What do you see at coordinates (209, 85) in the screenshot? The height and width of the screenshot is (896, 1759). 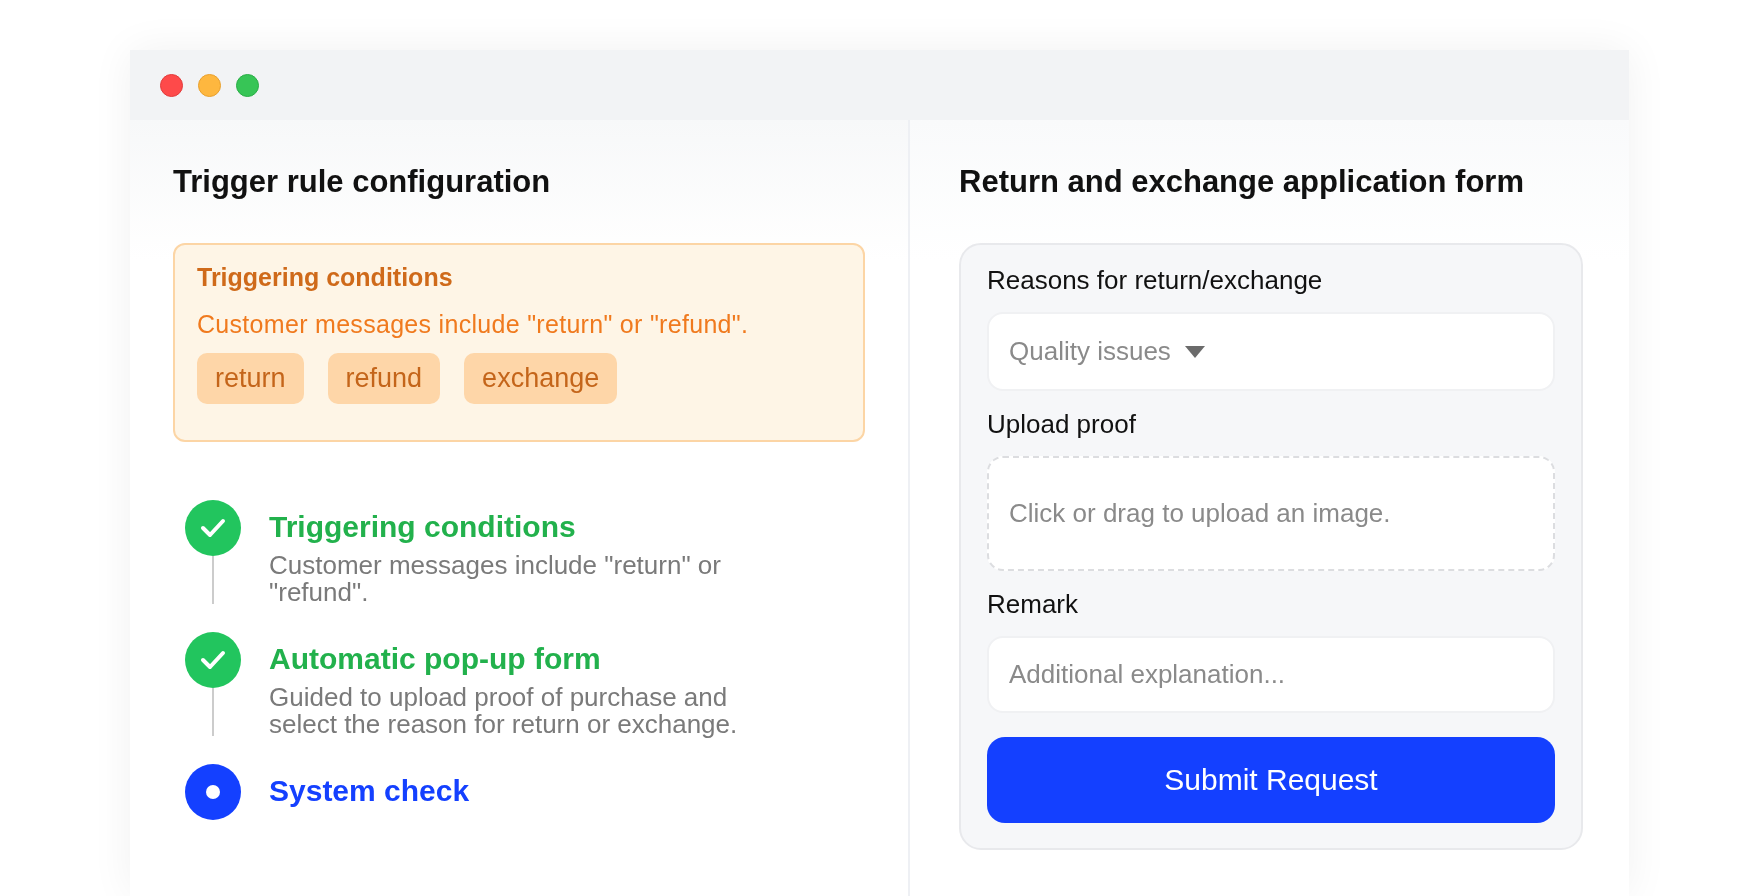 I see `minimize-icon` at bounding box center [209, 85].